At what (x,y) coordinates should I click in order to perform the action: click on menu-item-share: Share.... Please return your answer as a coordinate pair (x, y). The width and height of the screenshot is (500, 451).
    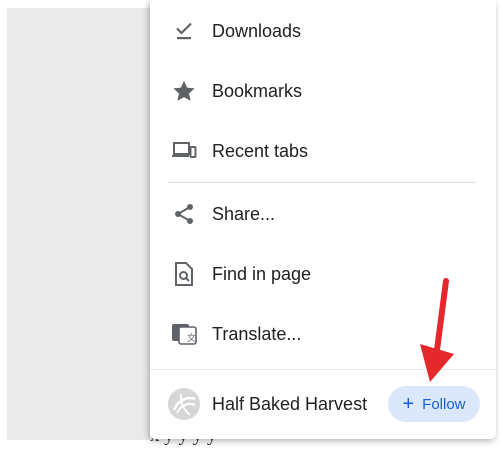
    Looking at the image, I should click on (323, 214).